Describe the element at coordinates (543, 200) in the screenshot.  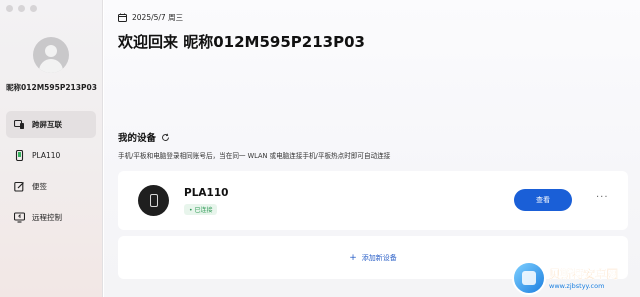
I see `view-device-button: 查看` at that location.